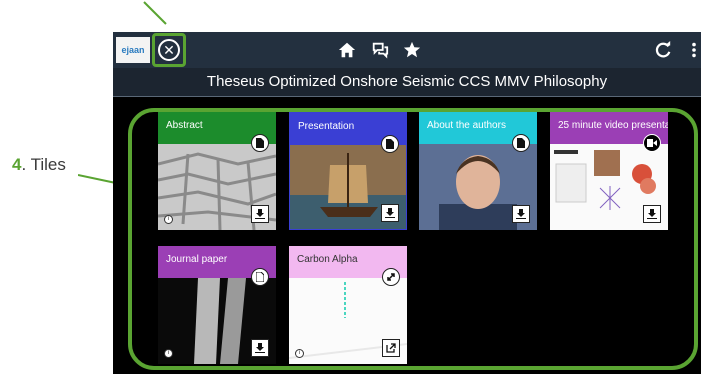 This screenshot has height=374, width=701. What do you see at coordinates (347, 50) in the screenshot?
I see `home-icon` at bounding box center [347, 50].